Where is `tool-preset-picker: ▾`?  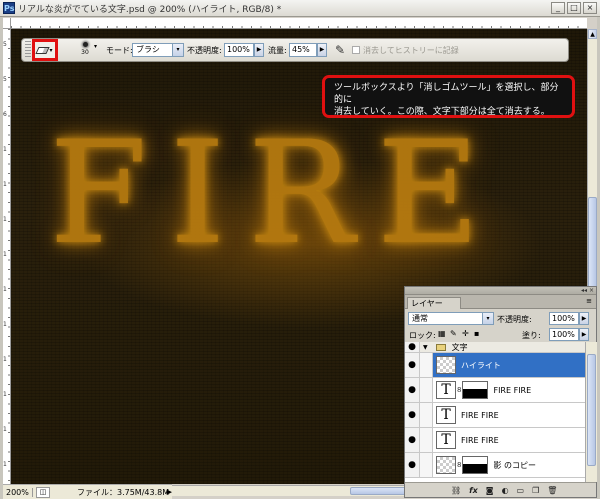
tool-preset-picker: ▾ is located at coordinates (45, 50).